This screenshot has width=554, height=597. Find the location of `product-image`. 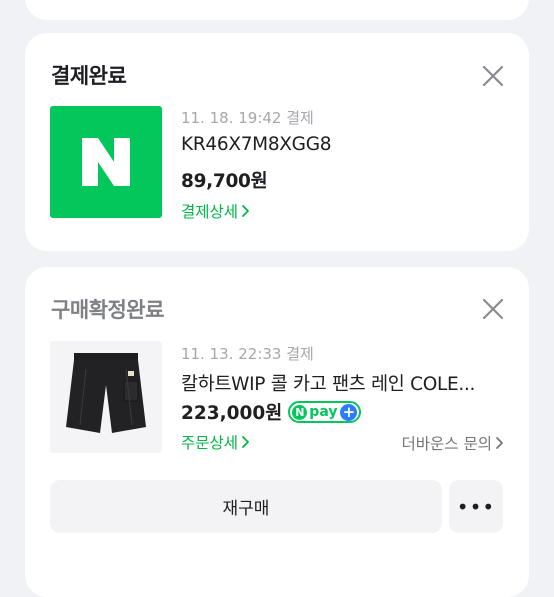

product-image is located at coordinates (106, 397).